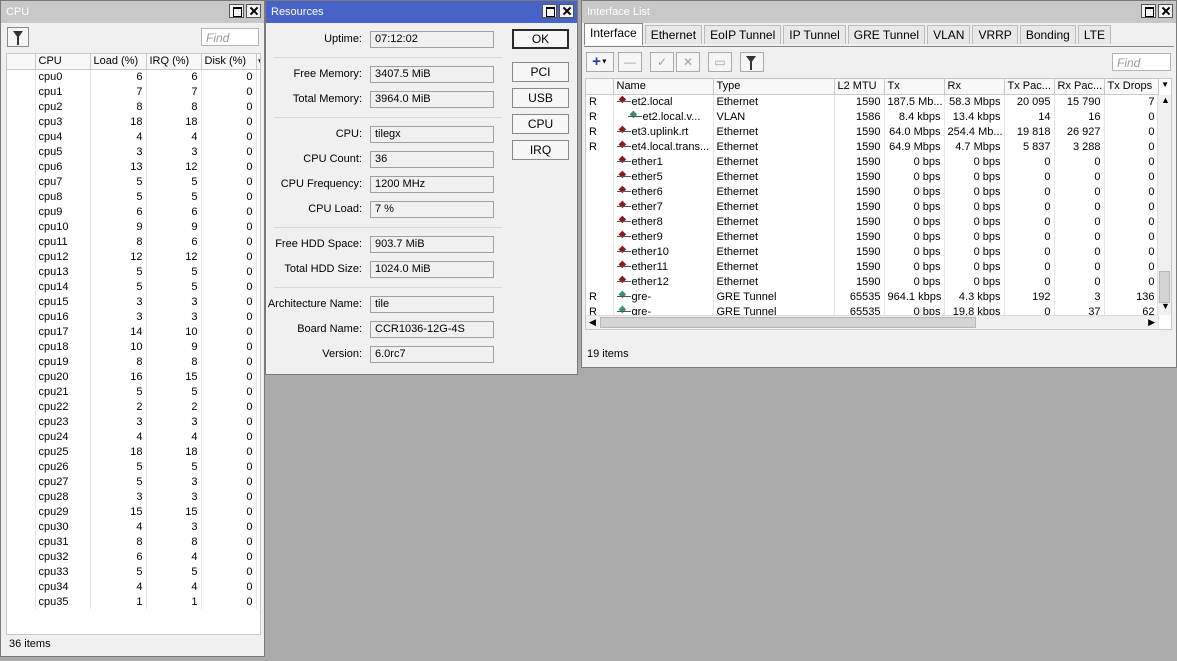 The width and height of the screenshot is (1177, 661). What do you see at coordinates (1047, 34) in the screenshot?
I see `tab-bonding: Bonding` at bounding box center [1047, 34].